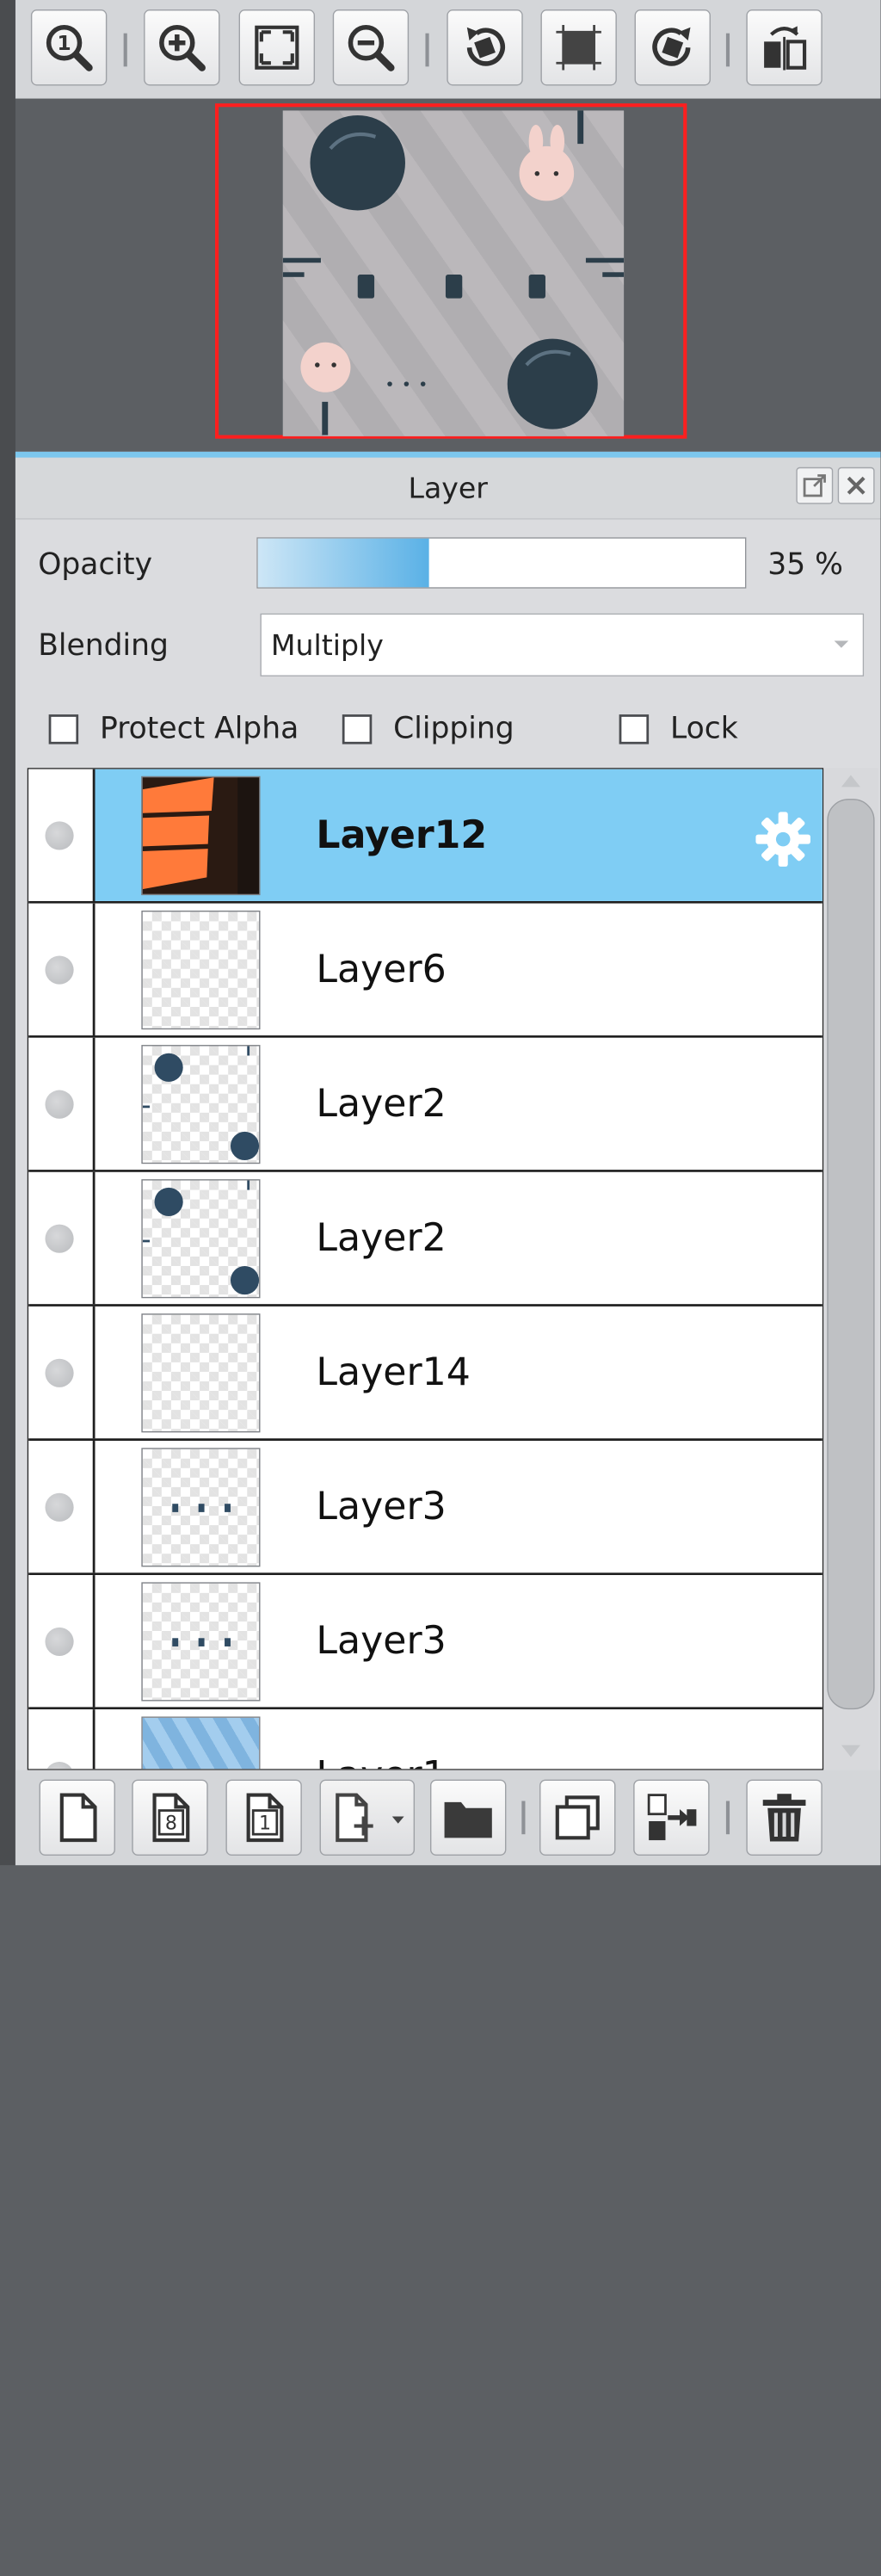 The image size is (881, 2576). I want to click on zoom-in-button, so click(182, 47).